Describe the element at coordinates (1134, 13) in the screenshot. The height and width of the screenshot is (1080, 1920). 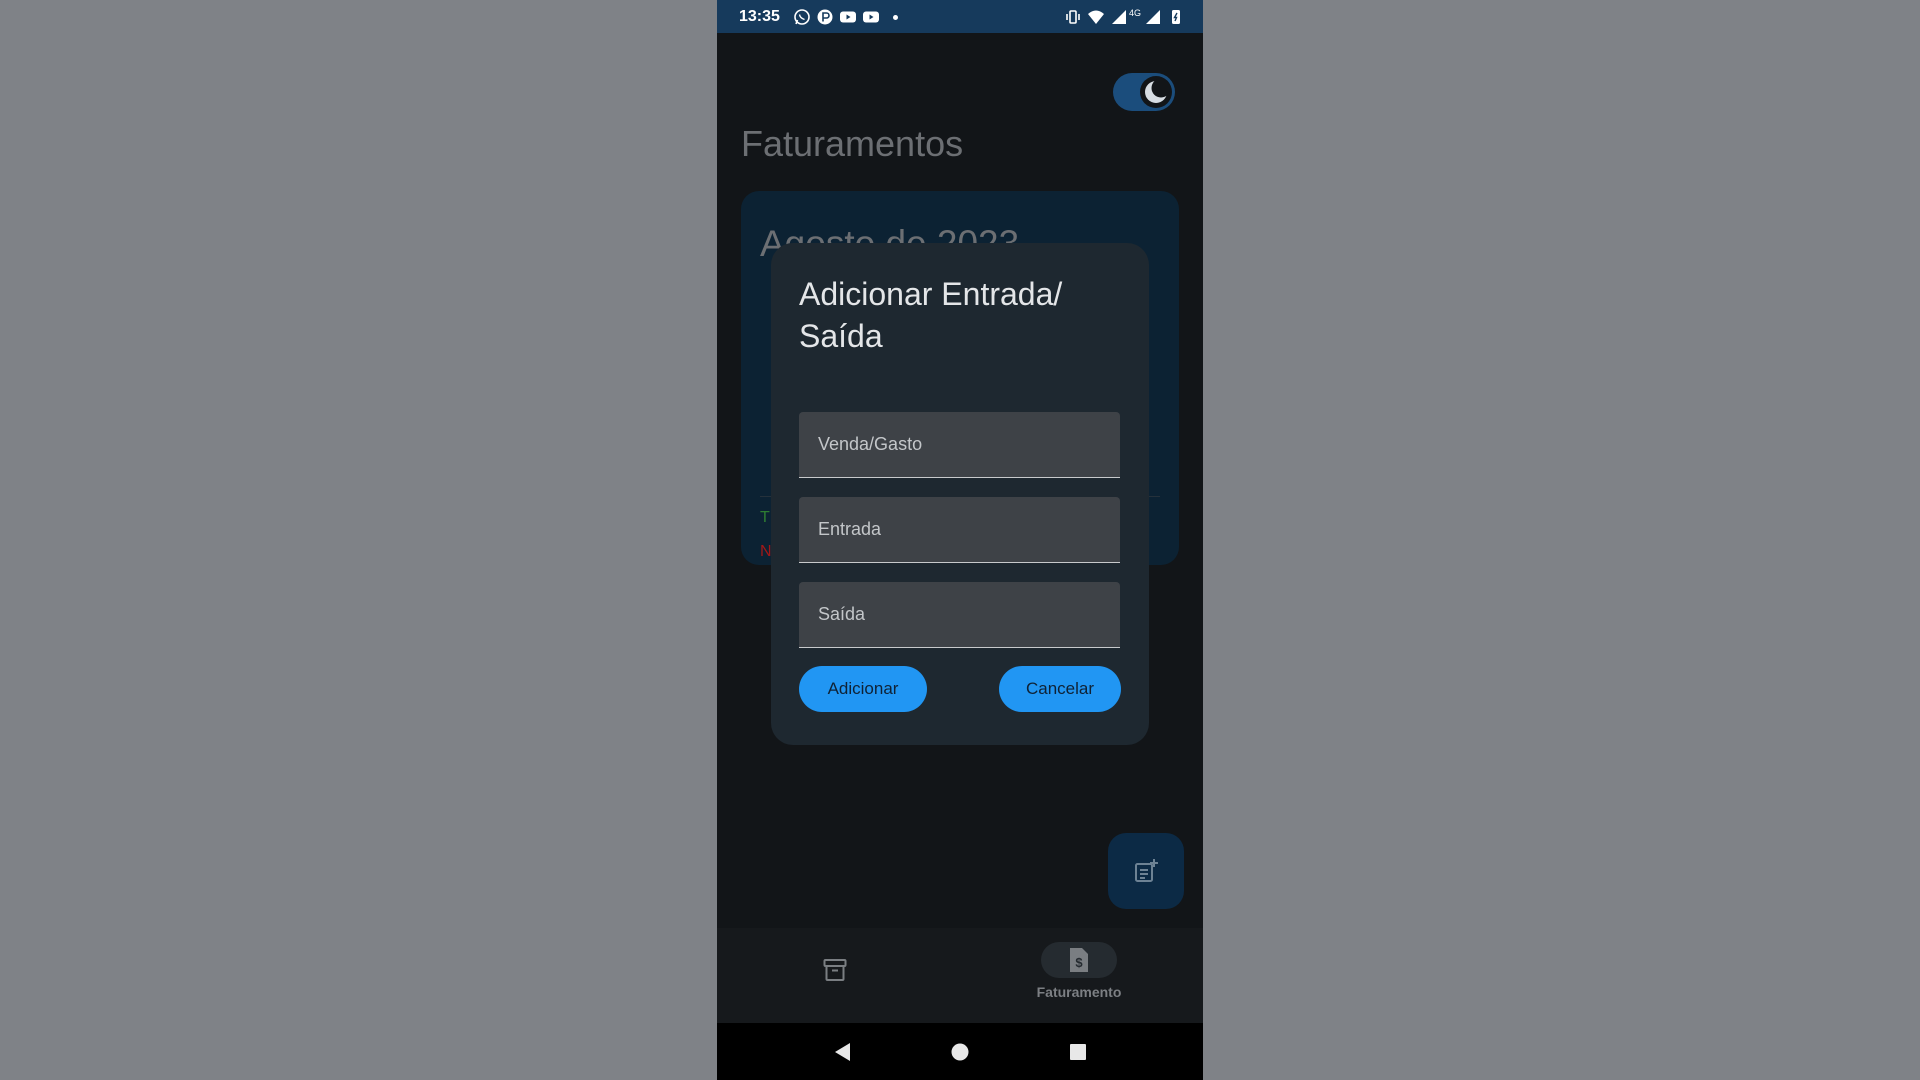
I see `network-type: 4G` at that location.